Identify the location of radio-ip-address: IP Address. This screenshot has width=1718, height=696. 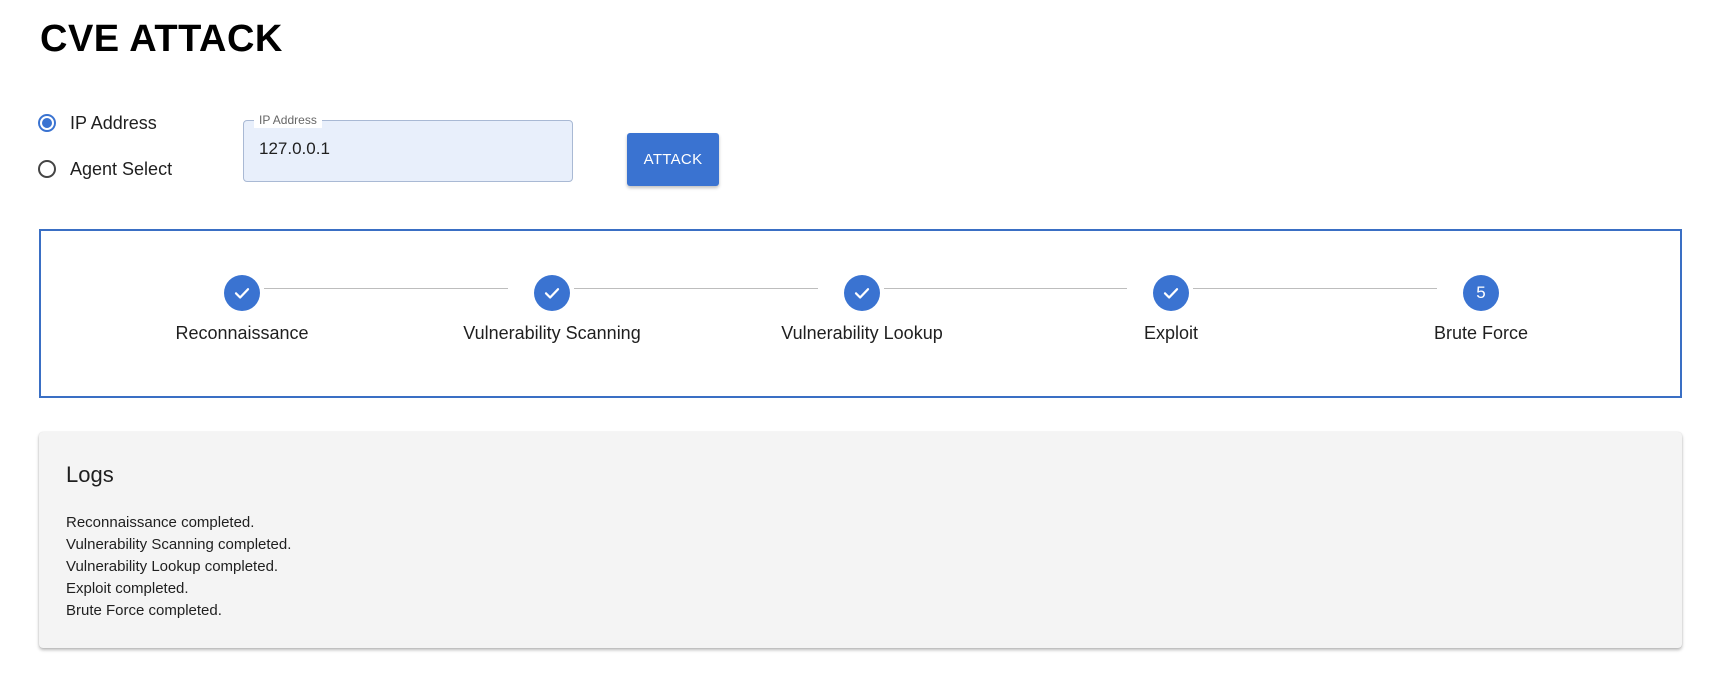
(105, 123).